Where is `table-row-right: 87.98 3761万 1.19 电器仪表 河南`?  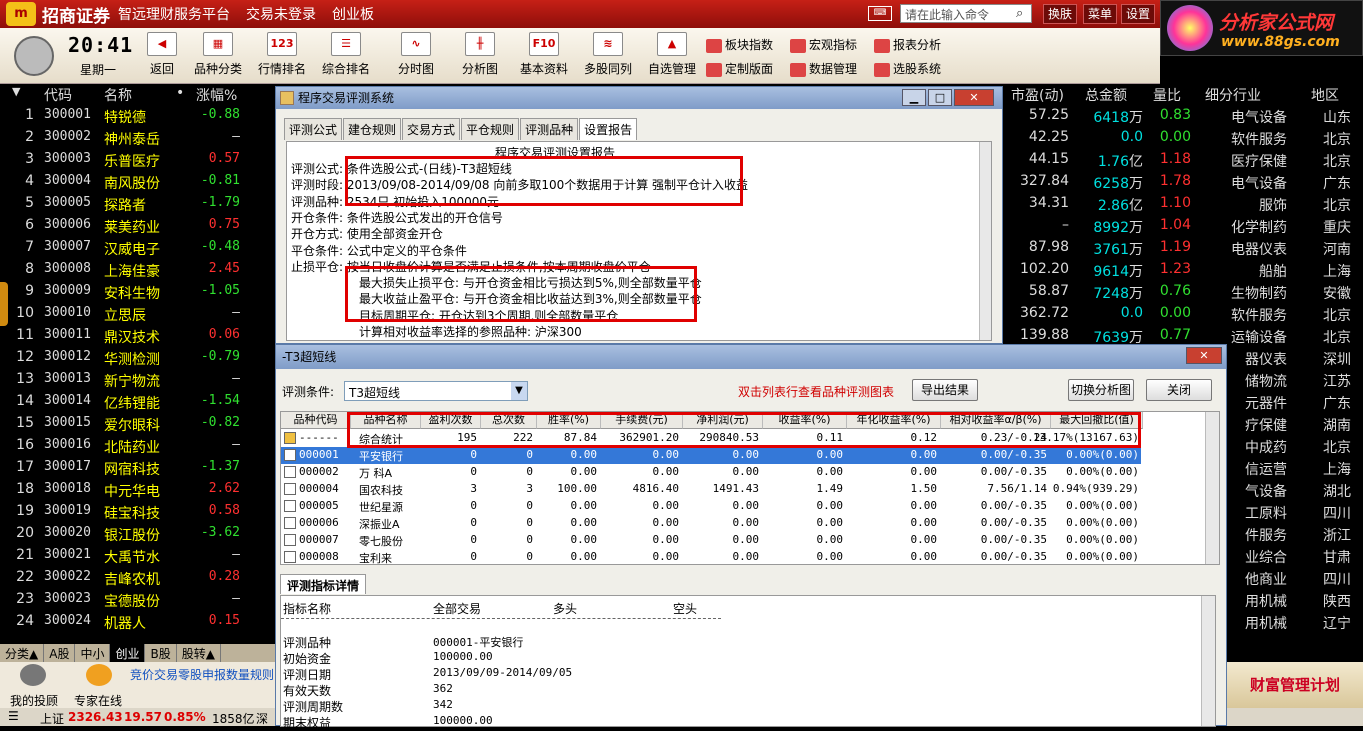
table-row-right: 87.98 3761万 1.19 电器仪表 河南 is located at coordinates (1184, 248).